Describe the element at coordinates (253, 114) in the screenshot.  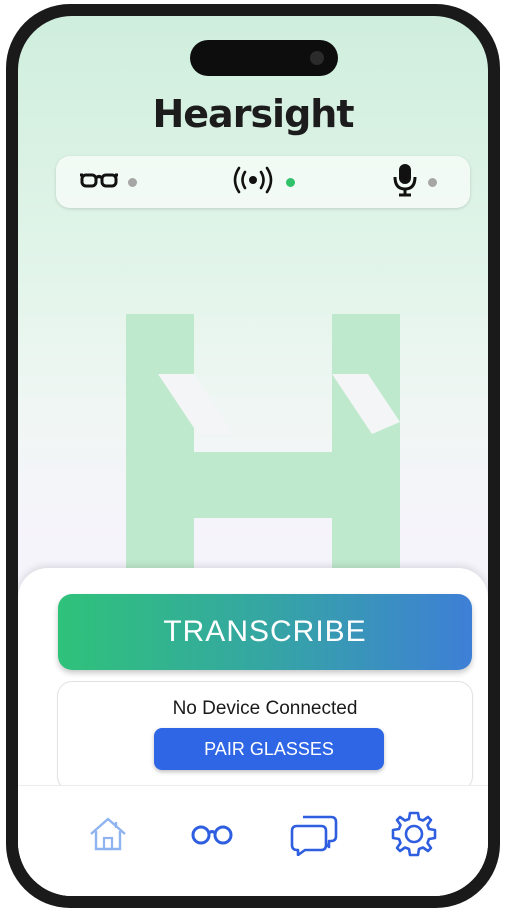
I see `app-logo: Hearsight` at that location.